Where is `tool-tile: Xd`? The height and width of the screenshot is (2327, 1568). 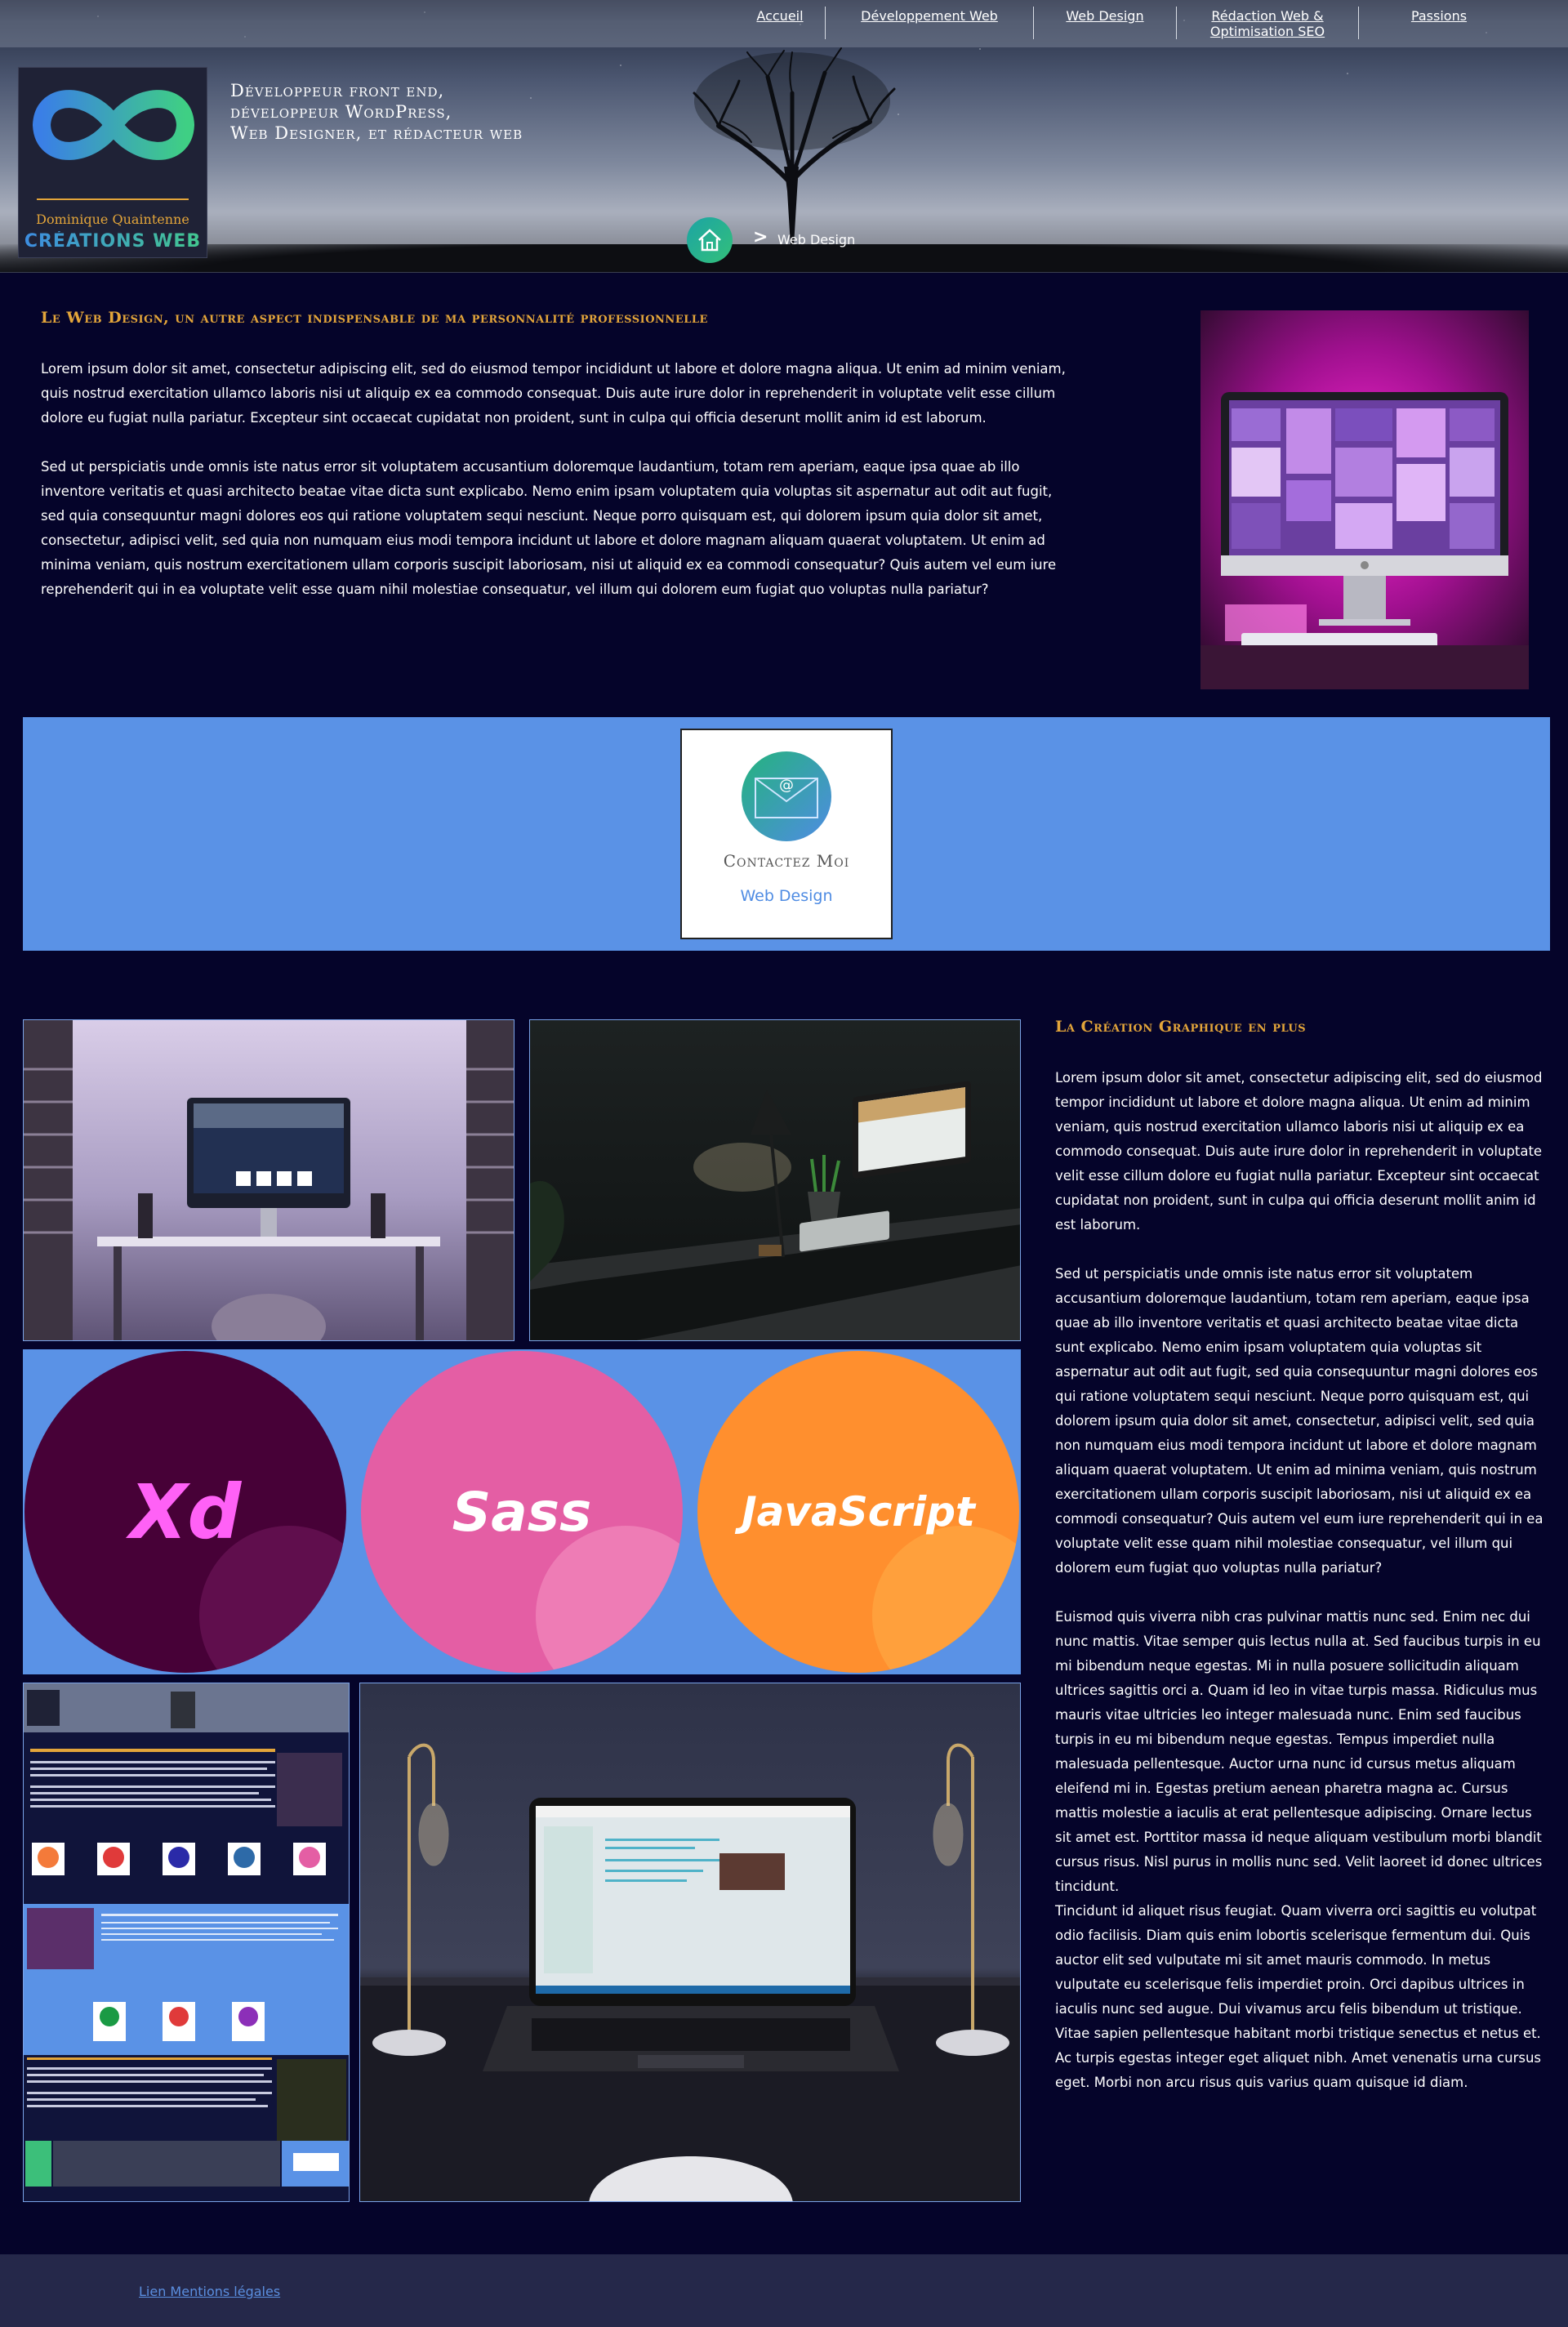
tool-tile: Xd is located at coordinates (185, 1511).